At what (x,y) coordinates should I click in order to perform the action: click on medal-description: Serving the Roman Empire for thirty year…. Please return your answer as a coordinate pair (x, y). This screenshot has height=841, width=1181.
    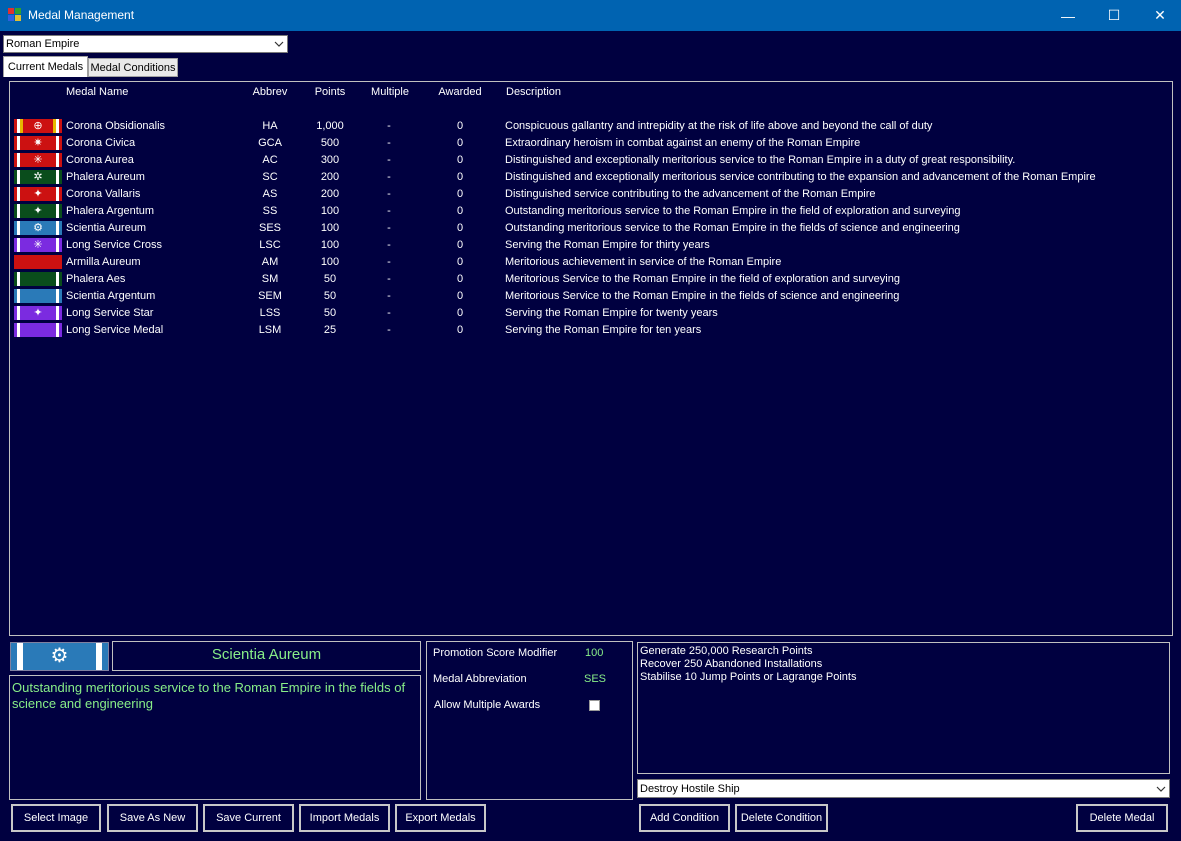
    Looking at the image, I should click on (607, 245).